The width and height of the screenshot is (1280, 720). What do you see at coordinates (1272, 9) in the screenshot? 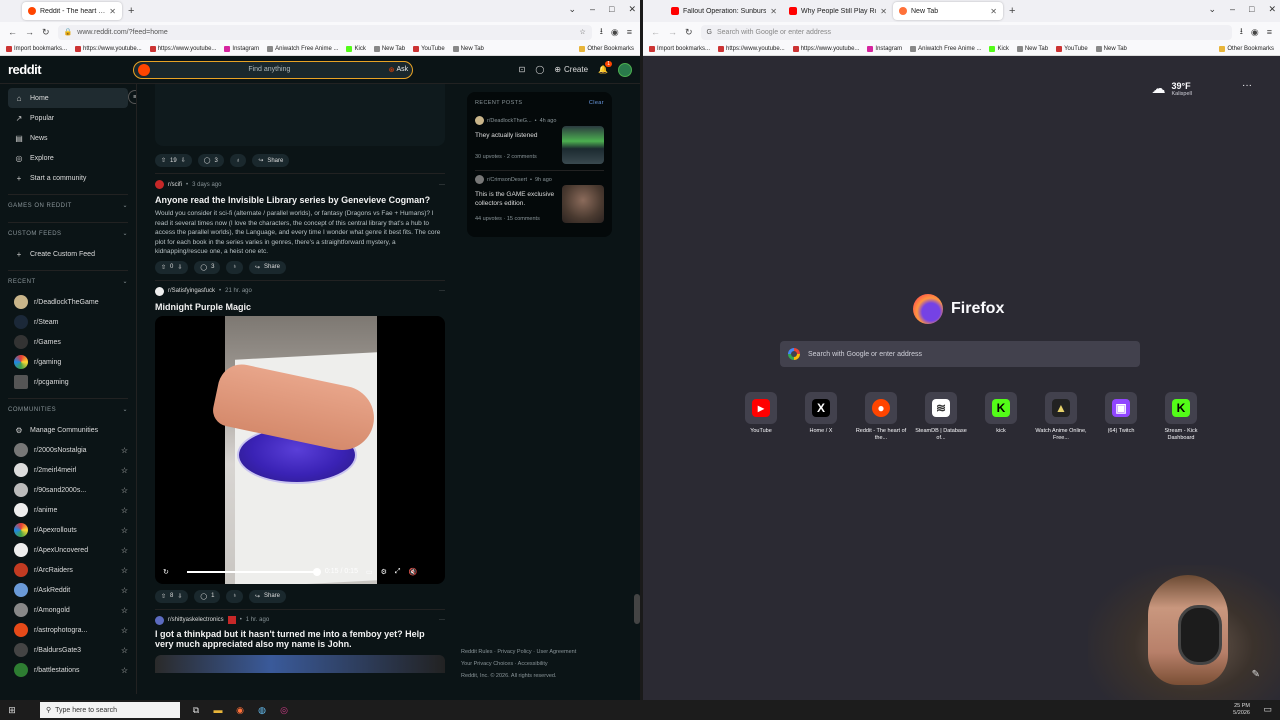
I see `close-window-icon: ✕` at bounding box center [1272, 9].